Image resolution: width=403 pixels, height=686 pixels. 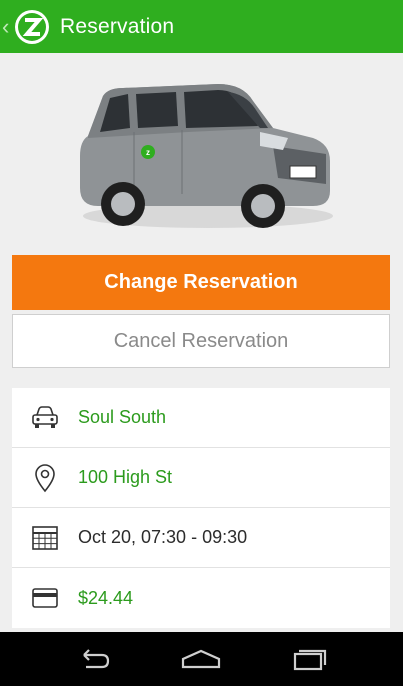 I want to click on list-item-price: $24.44, so click(x=201, y=598).